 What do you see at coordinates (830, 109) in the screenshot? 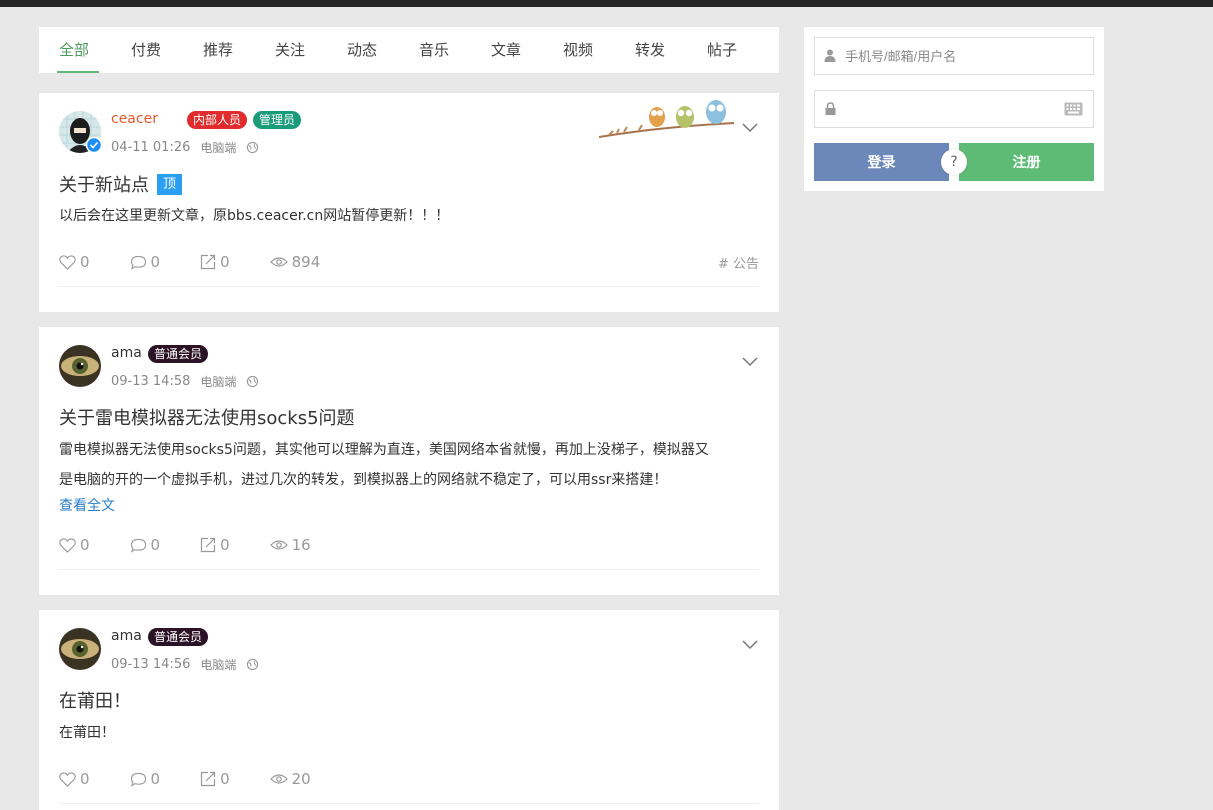
I see `lock-icon` at bounding box center [830, 109].